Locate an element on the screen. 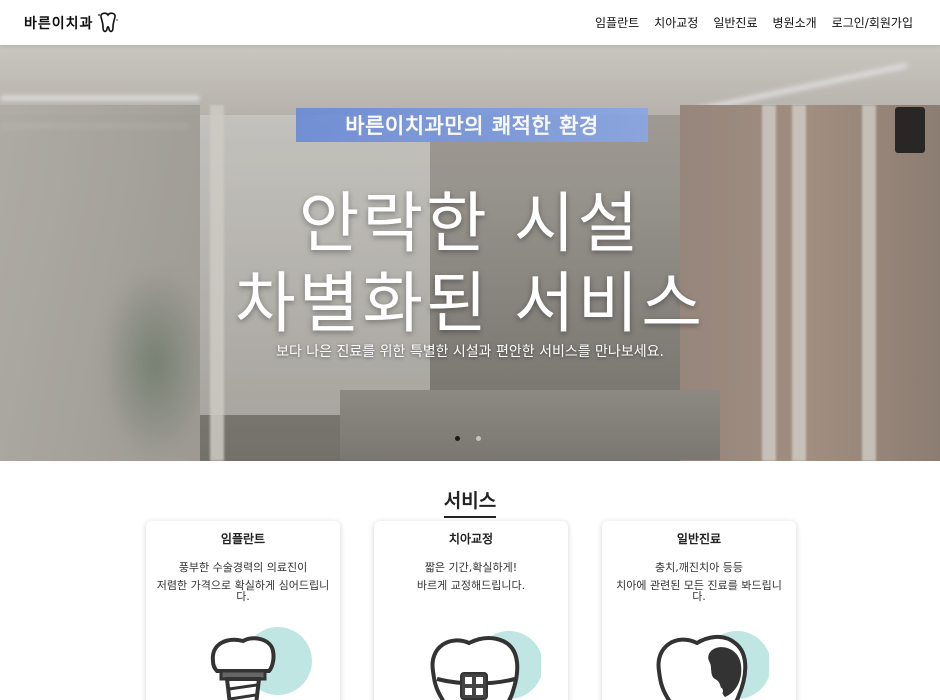  card-desc-line2: 저렴한 가격으로 확실하게 심어드립니다. is located at coordinates (243, 591).